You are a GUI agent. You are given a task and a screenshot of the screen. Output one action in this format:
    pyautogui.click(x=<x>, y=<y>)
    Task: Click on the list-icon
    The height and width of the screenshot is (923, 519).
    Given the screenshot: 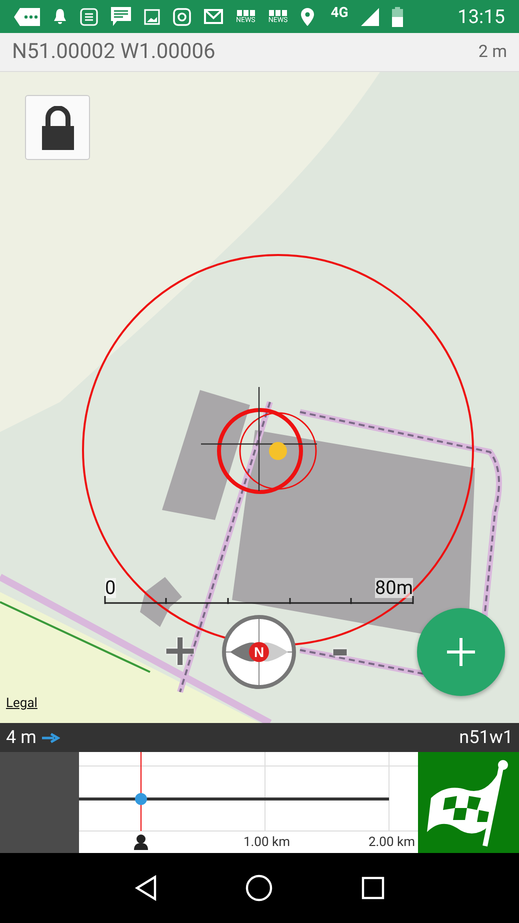 What is the action you would take?
    pyautogui.click(x=89, y=17)
    